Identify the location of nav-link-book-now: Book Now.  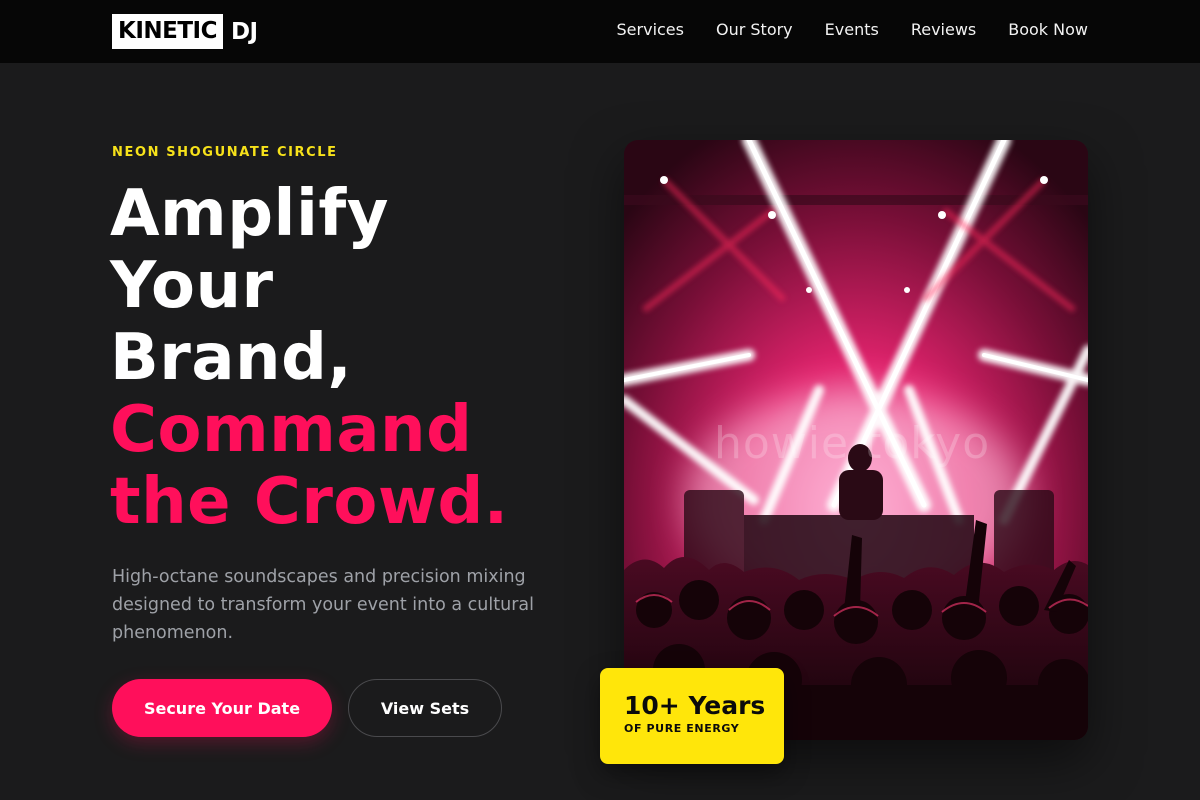
(1048, 29).